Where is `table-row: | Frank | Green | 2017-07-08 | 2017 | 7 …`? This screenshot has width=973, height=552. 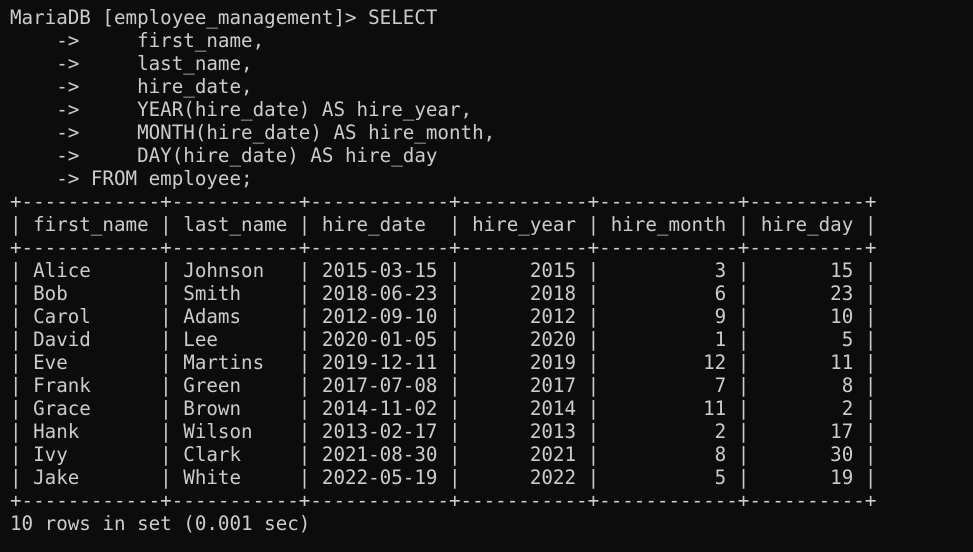 table-row: | Frank | Green | 2017-07-08 | 2017 | 7 … is located at coordinates (443, 385).